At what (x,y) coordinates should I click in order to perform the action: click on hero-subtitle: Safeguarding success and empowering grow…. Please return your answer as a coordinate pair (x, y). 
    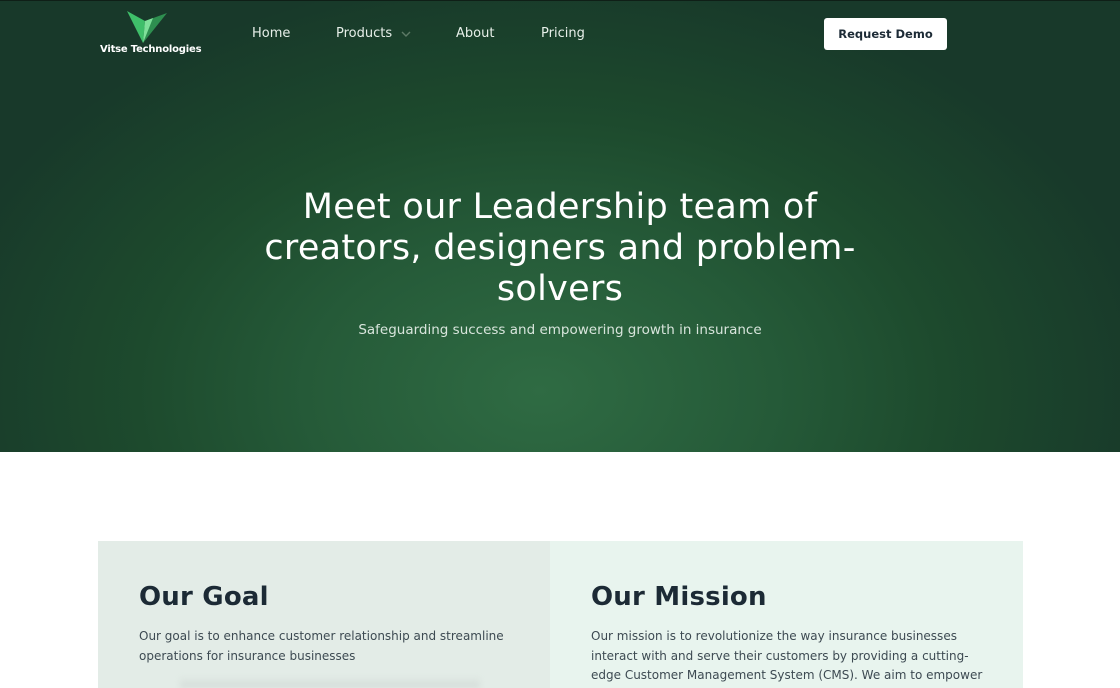
    Looking at the image, I should click on (560, 330).